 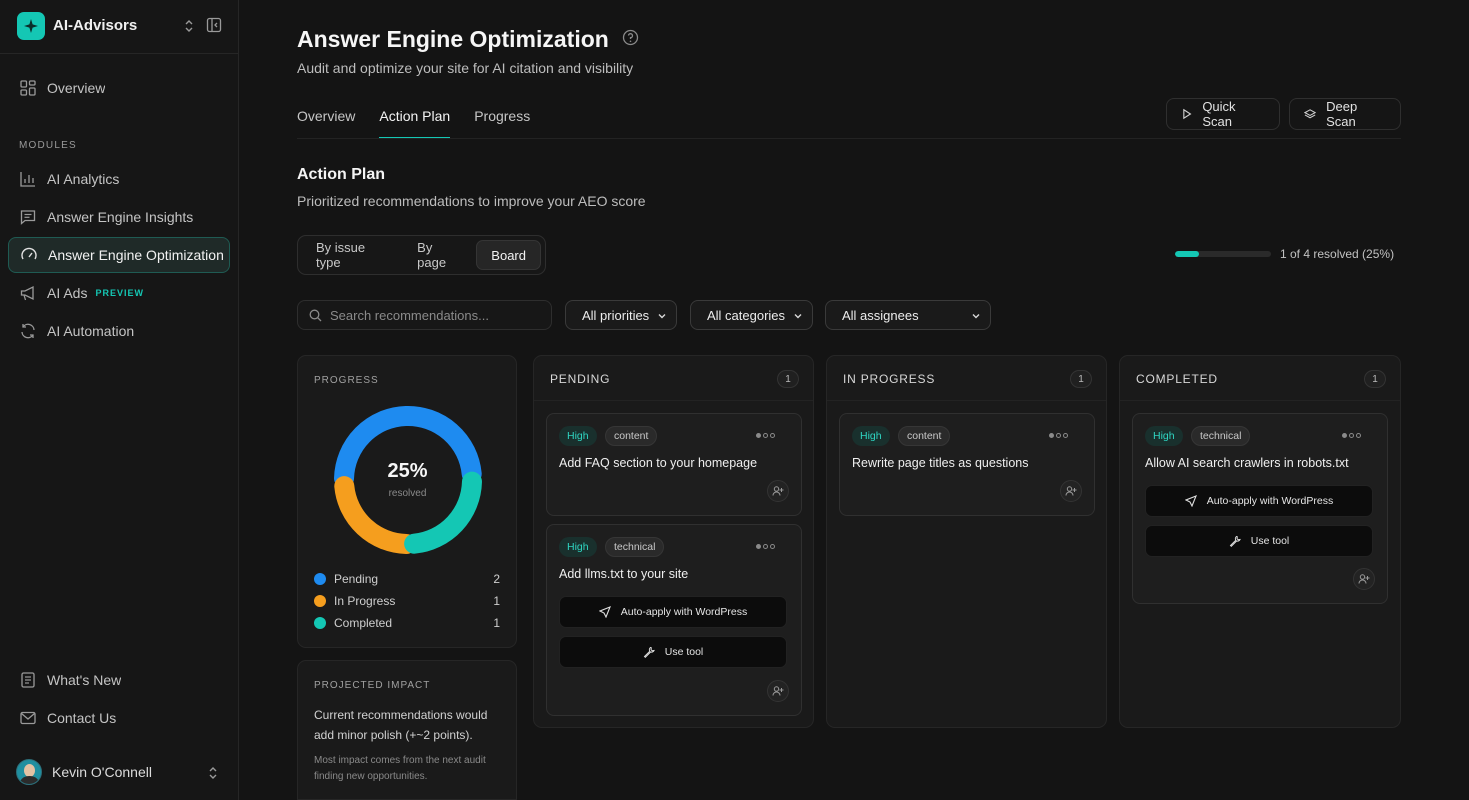 I want to click on donut-caption: resolved, so click(x=407, y=493).